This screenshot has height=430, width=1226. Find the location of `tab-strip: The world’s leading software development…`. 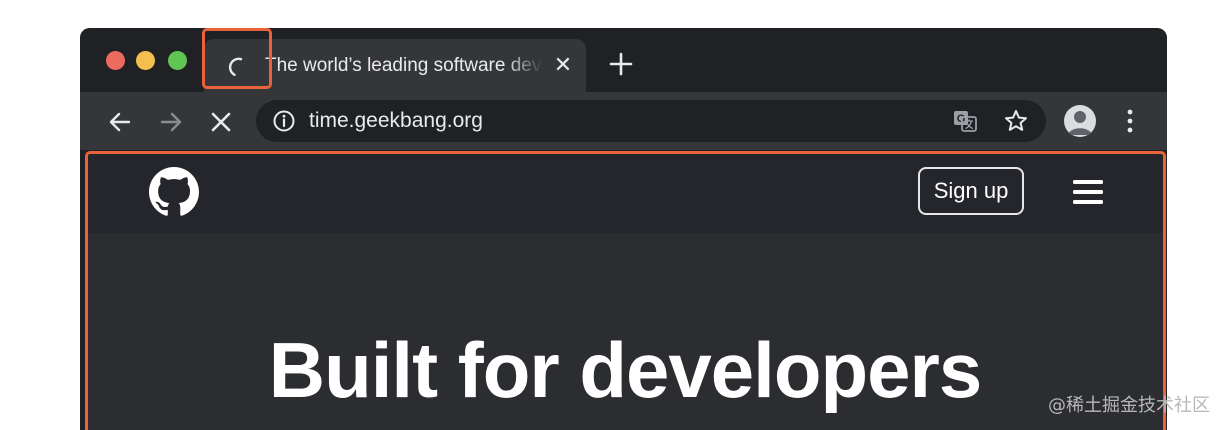

tab-strip: The world’s leading software development… is located at coordinates (623, 60).